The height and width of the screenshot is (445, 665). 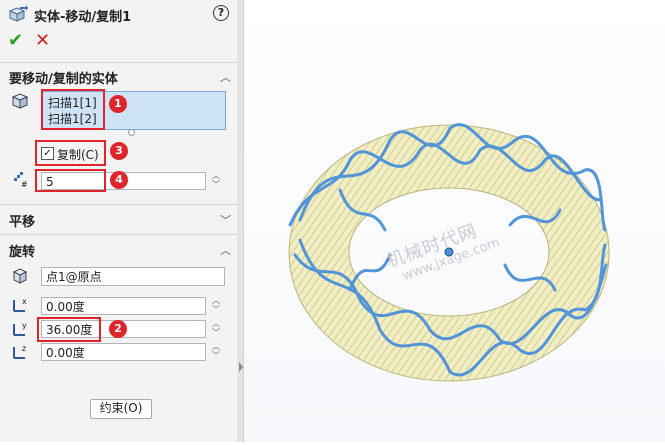 What do you see at coordinates (20, 276) in the screenshot?
I see `point-origin-icon` at bounding box center [20, 276].